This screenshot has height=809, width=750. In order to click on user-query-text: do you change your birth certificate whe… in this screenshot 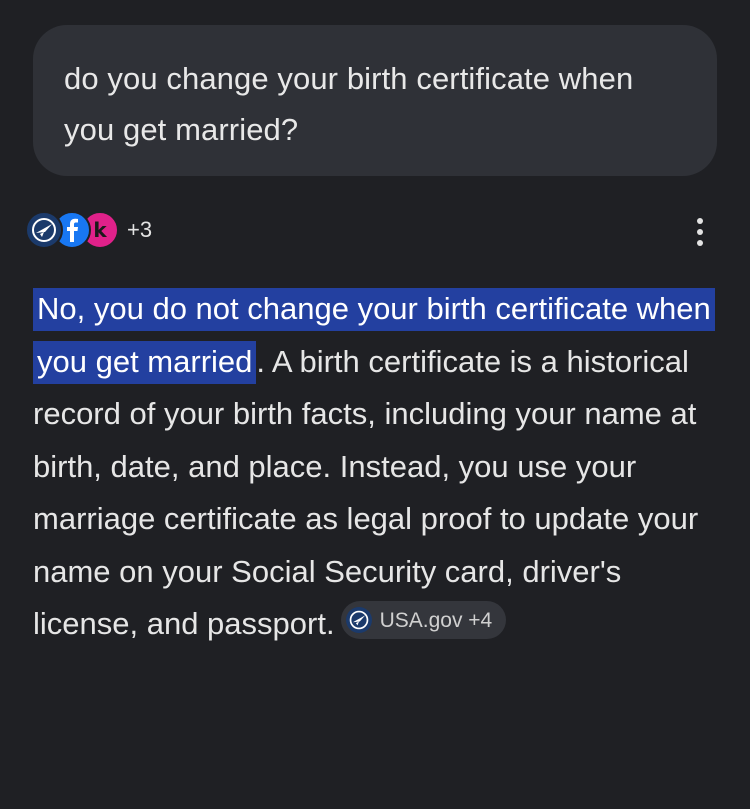, I will do `click(349, 104)`.